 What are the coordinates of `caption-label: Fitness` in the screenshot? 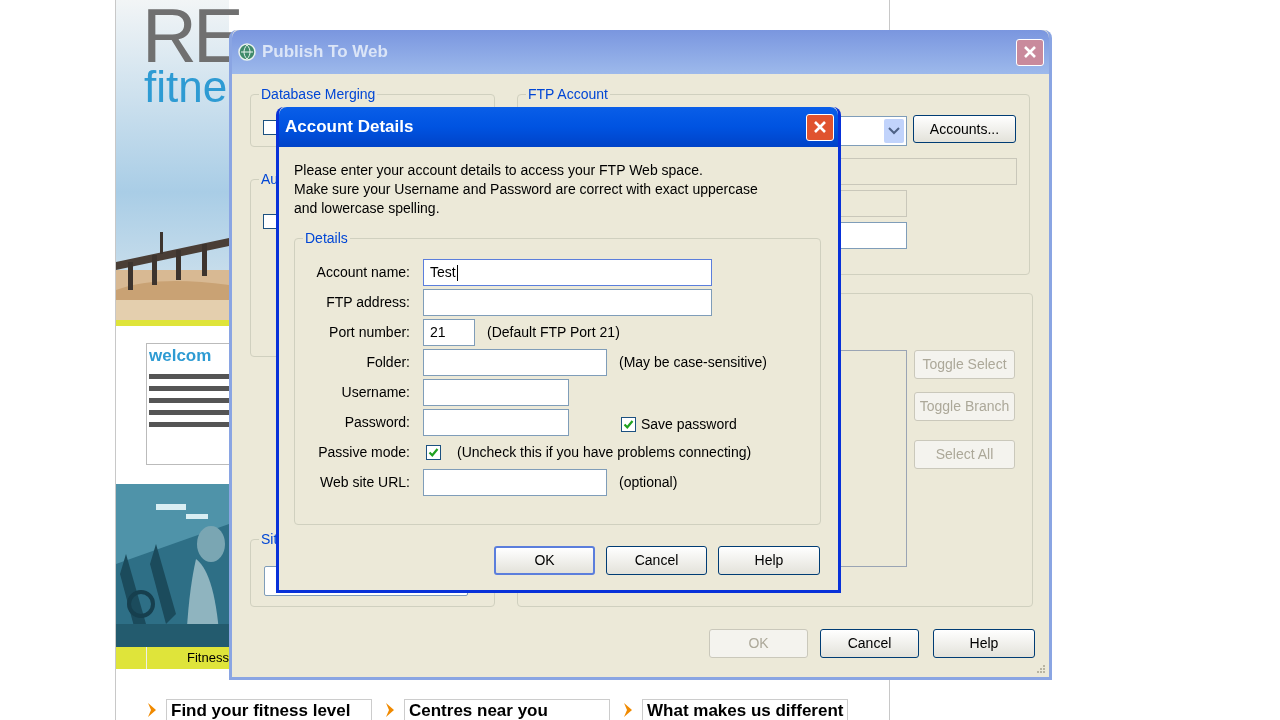 It's located at (187, 658).